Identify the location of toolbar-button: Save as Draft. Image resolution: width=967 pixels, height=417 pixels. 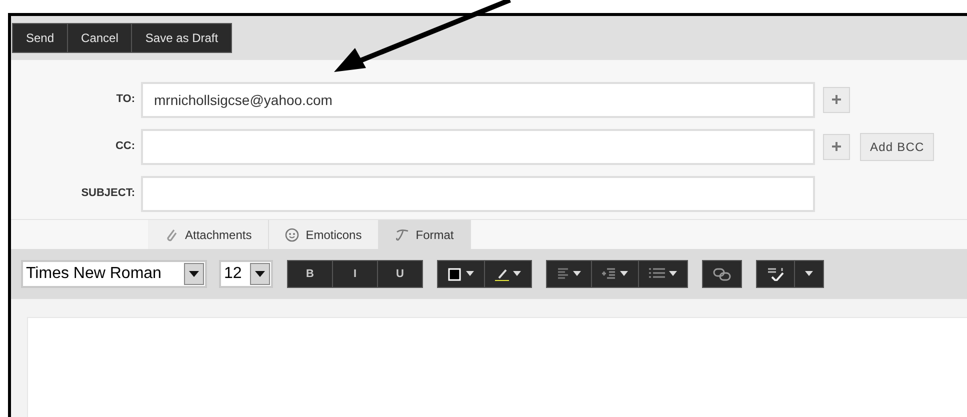
(181, 38).